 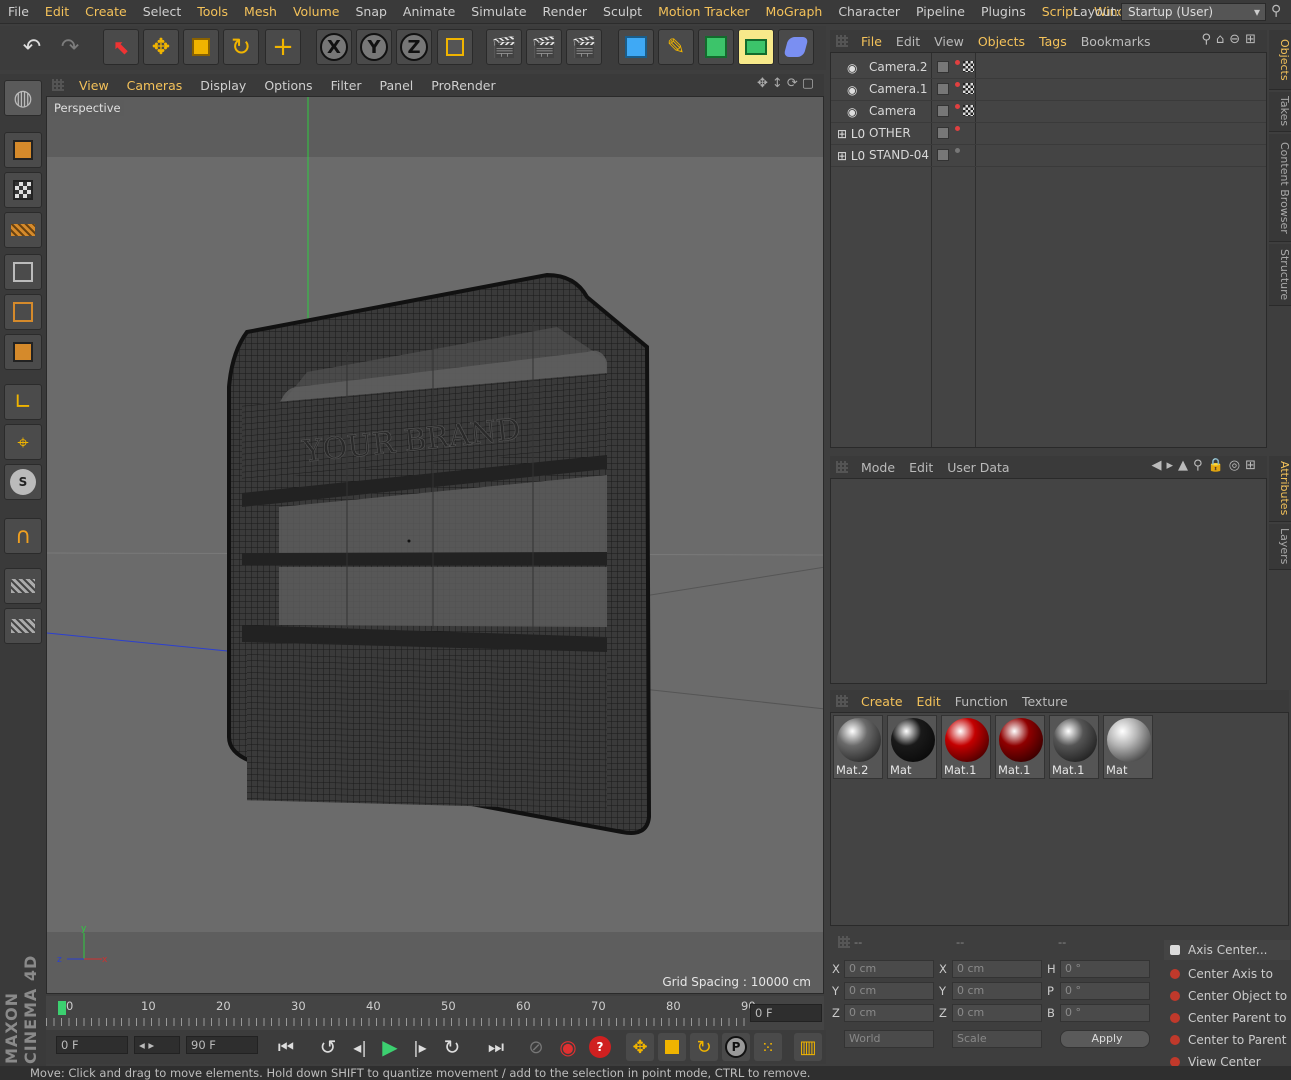 I want to click on next-frame-button: |▸, so click(x=420, y=1047).